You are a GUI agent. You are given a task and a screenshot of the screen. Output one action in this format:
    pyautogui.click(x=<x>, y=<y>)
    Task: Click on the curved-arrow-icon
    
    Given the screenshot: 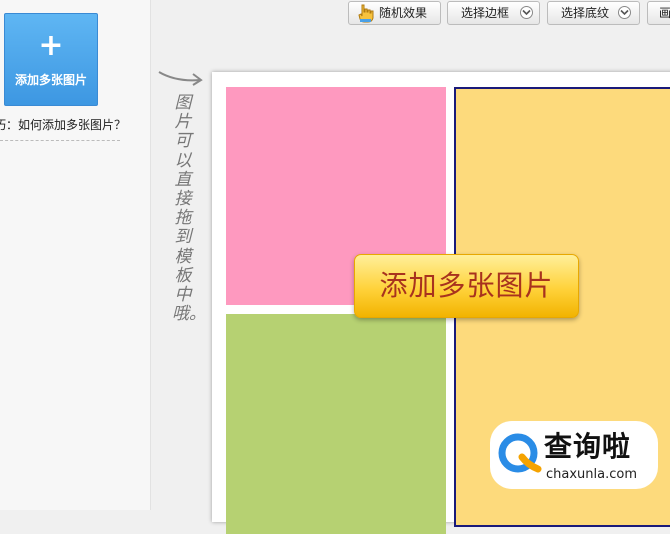 What is the action you would take?
    pyautogui.click(x=180, y=78)
    